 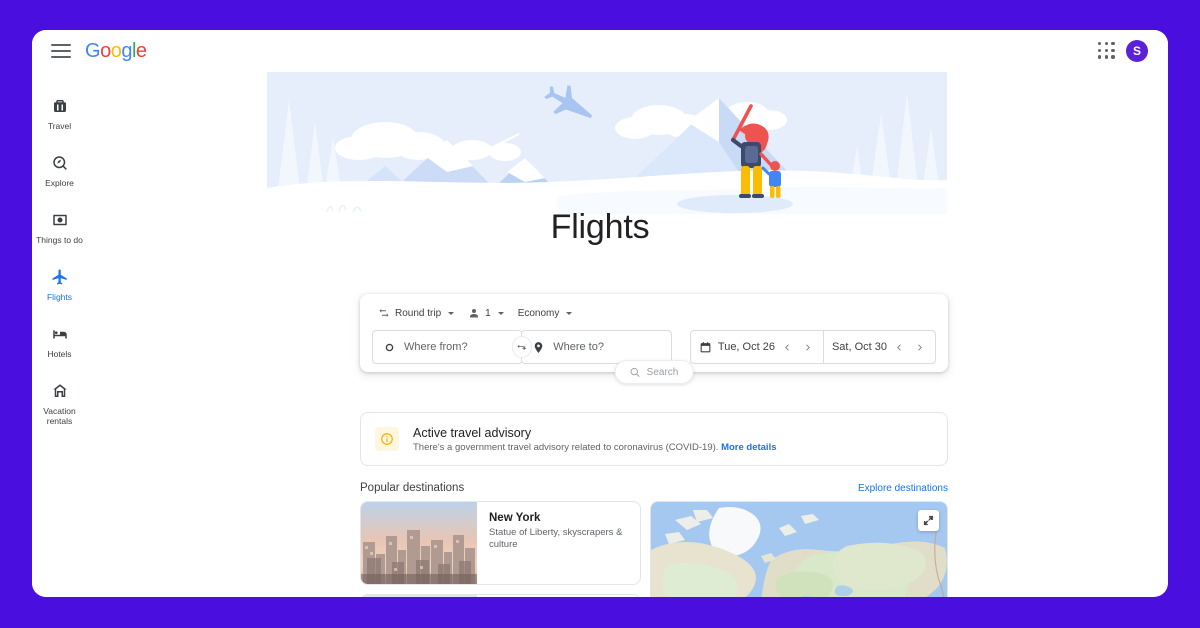 I want to click on passengers-selector: 1, so click(x=486, y=313).